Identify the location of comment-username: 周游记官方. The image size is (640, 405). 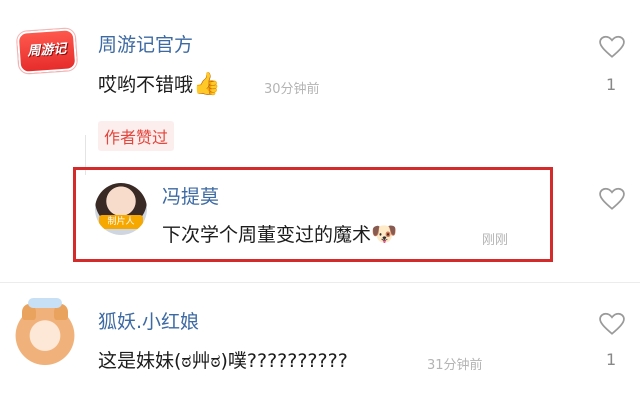
(145, 43).